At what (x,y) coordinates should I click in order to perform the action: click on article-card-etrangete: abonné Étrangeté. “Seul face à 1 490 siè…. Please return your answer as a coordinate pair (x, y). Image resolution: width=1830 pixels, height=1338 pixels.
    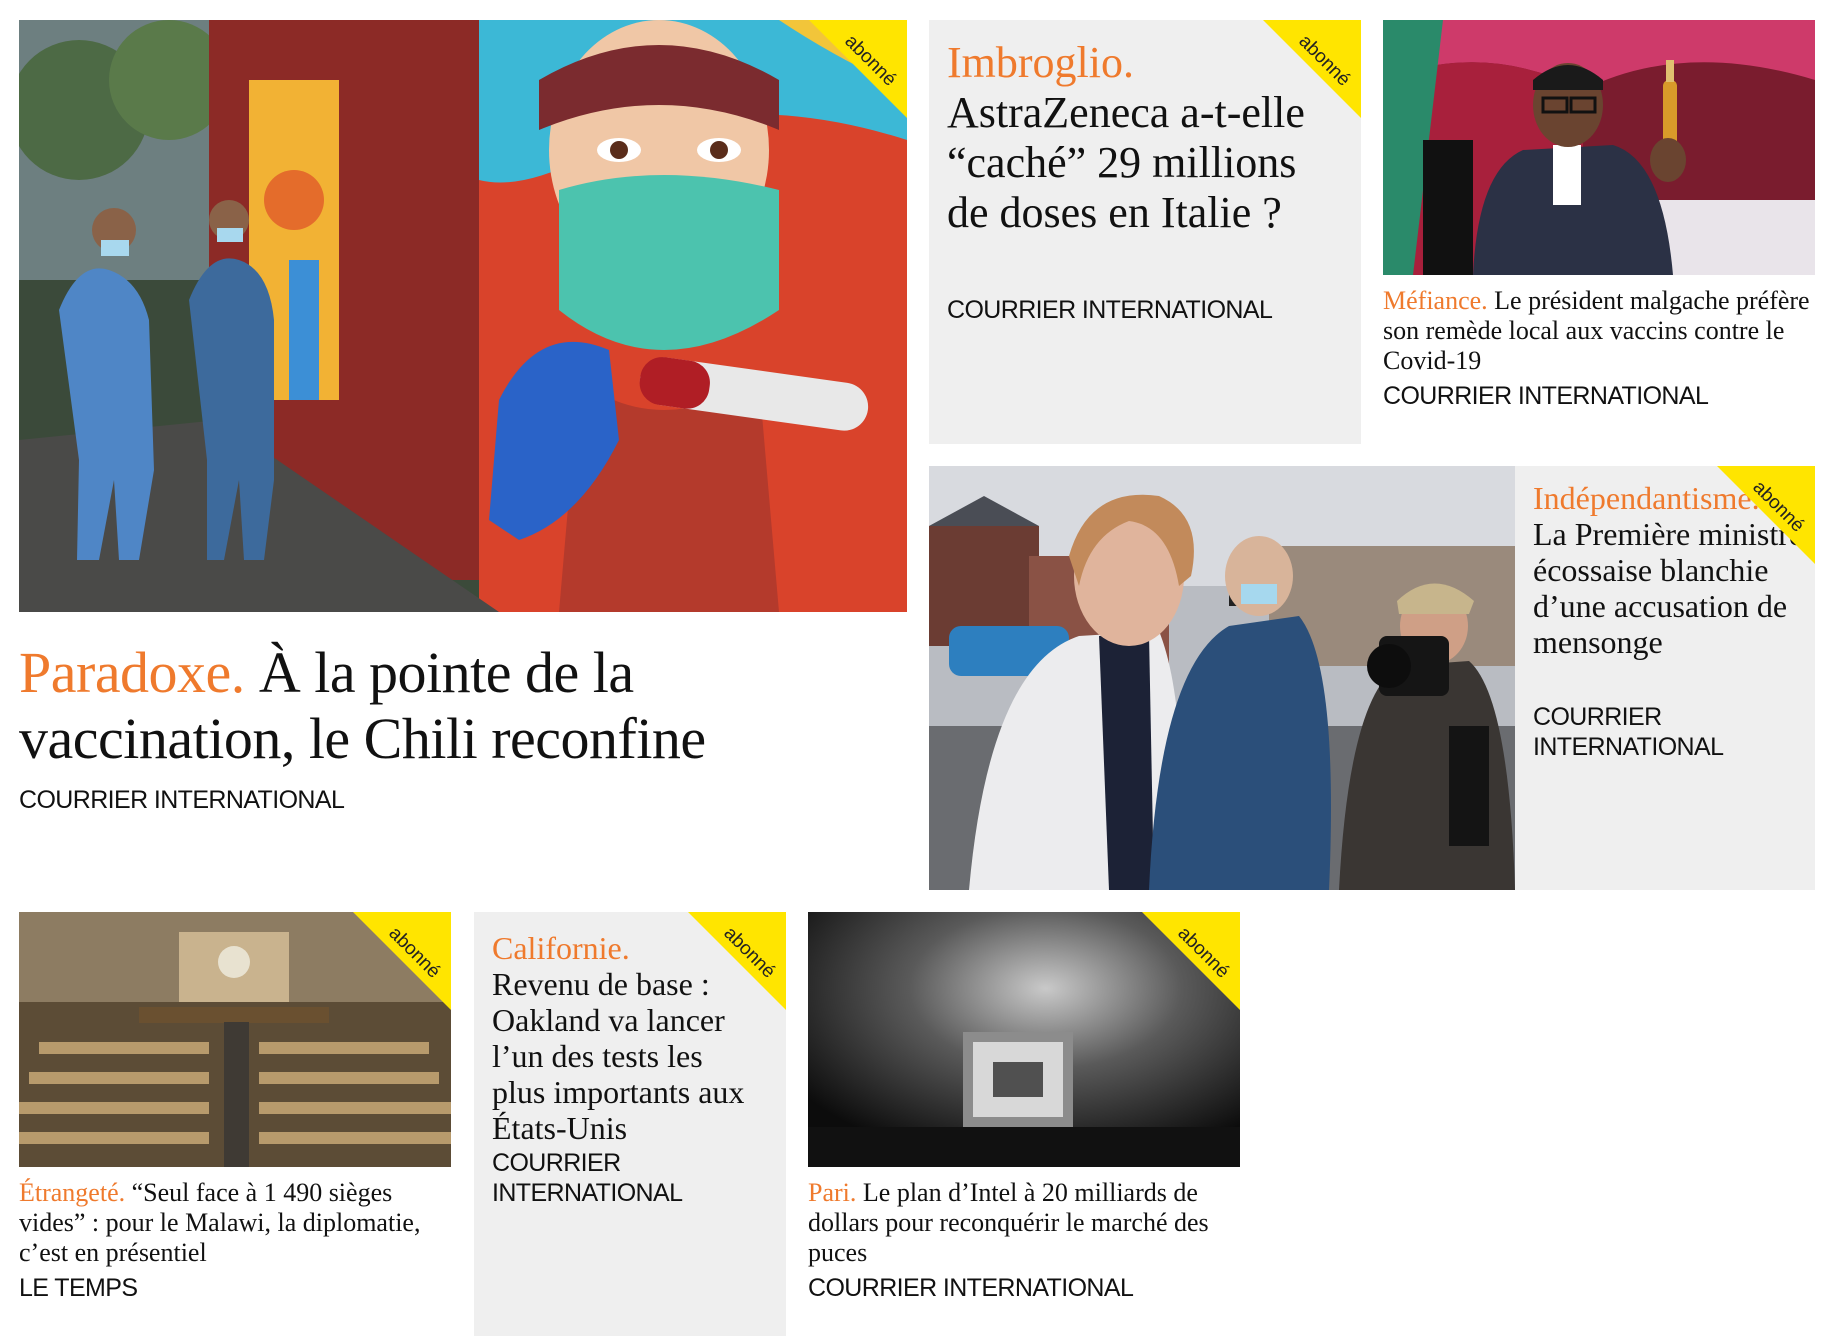
    Looking at the image, I should click on (235, 1112).